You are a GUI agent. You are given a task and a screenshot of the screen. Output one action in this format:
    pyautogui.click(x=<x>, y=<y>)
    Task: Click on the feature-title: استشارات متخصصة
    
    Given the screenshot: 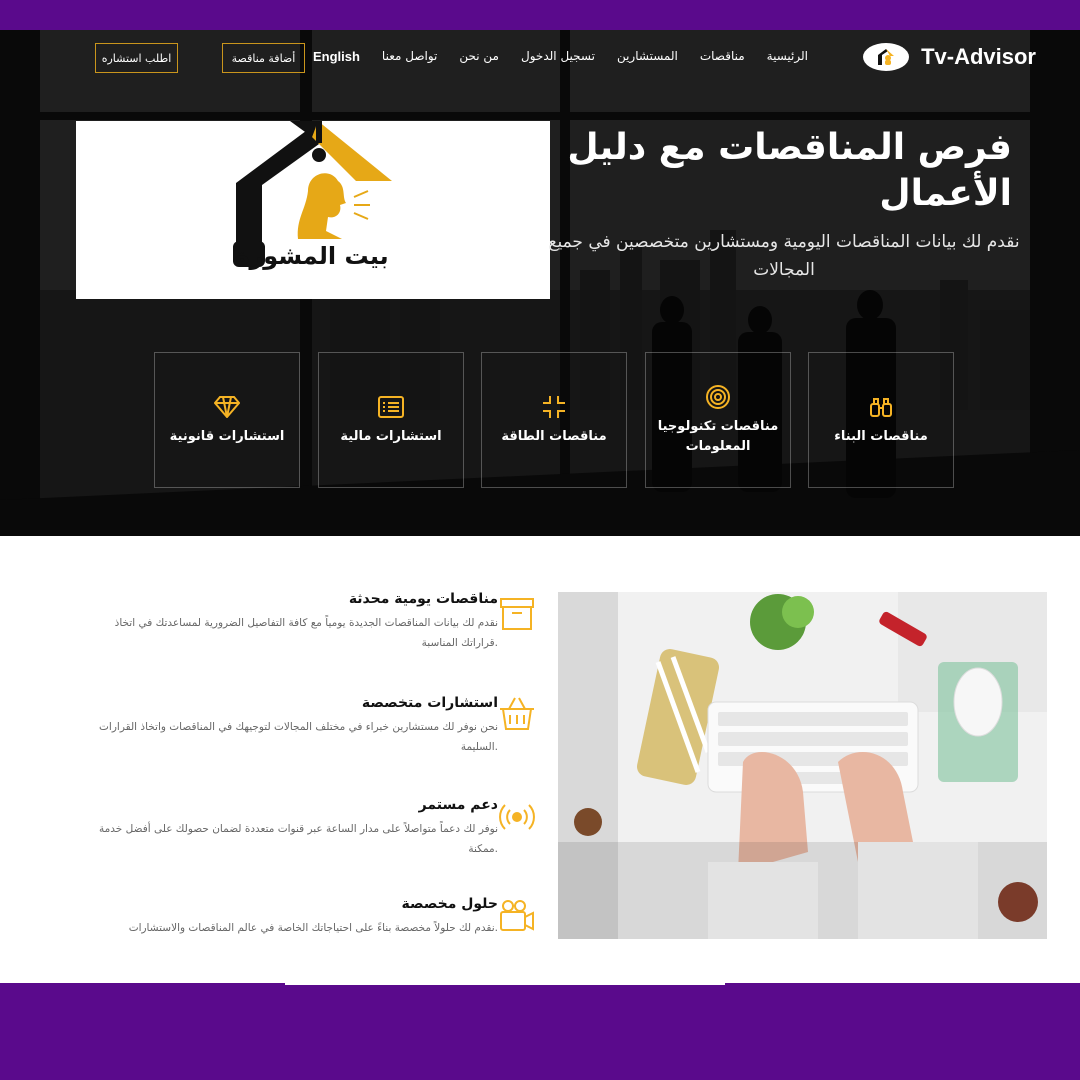 What is the action you would take?
    pyautogui.click(x=429, y=703)
    